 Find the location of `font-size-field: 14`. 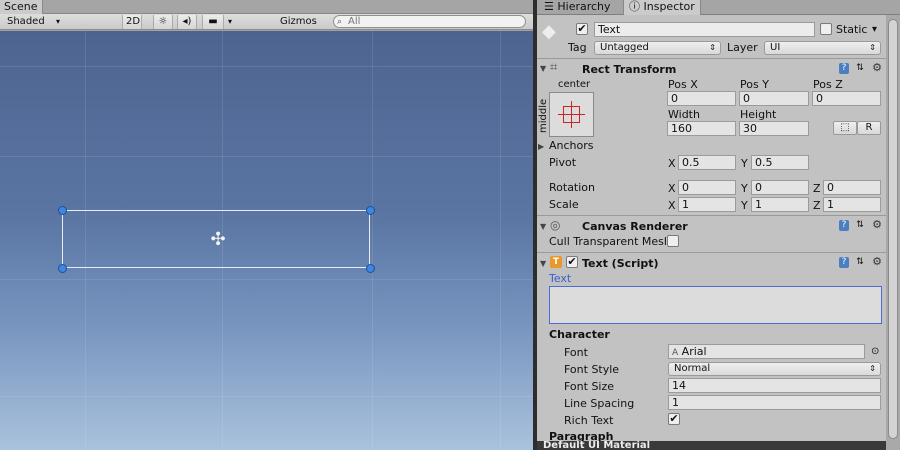

font-size-field: 14 is located at coordinates (774, 385).